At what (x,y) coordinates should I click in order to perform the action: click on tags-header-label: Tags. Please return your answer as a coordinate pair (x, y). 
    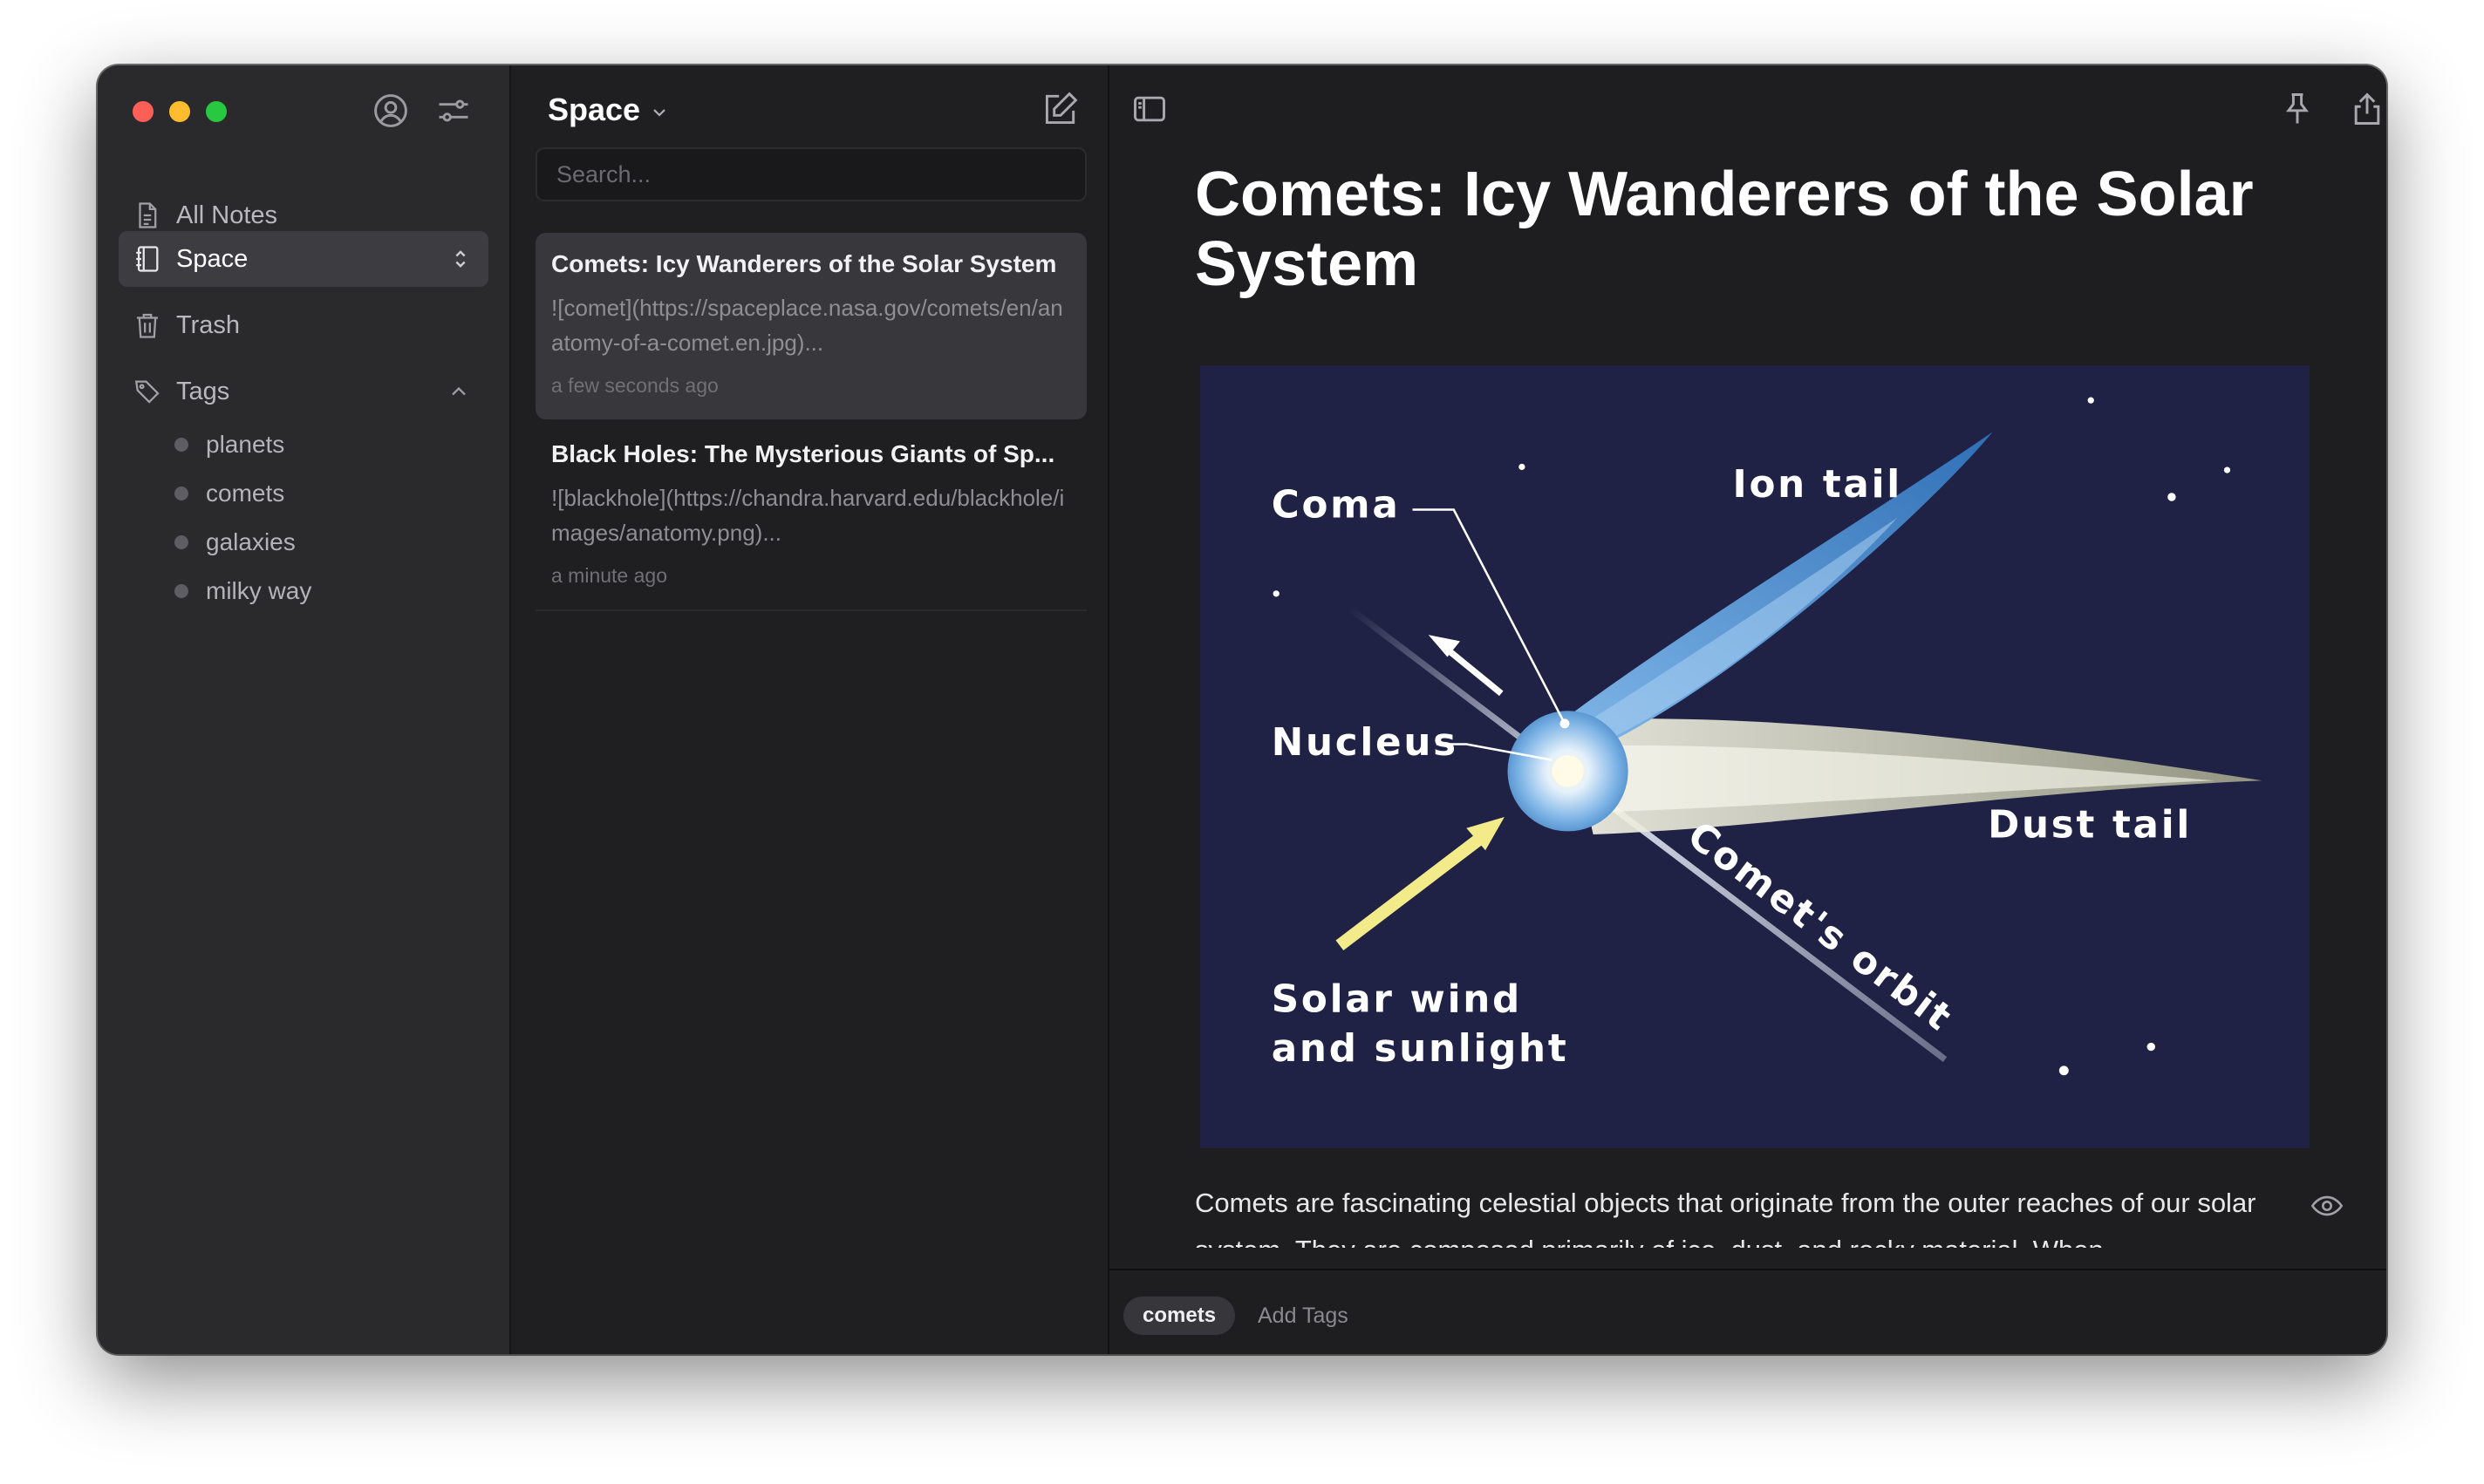
    Looking at the image, I should click on (203, 391).